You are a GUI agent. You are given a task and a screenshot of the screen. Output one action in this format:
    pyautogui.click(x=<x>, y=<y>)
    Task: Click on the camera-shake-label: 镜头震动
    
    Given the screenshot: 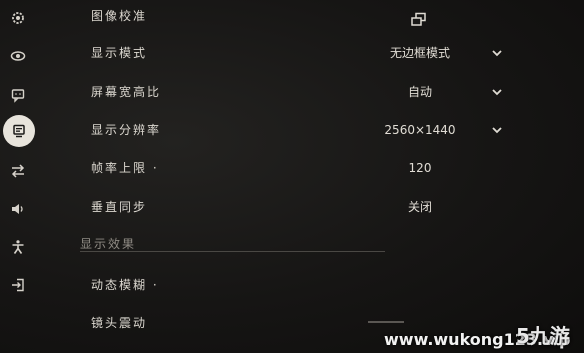 What is the action you would take?
    pyautogui.click(x=119, y=323)
    